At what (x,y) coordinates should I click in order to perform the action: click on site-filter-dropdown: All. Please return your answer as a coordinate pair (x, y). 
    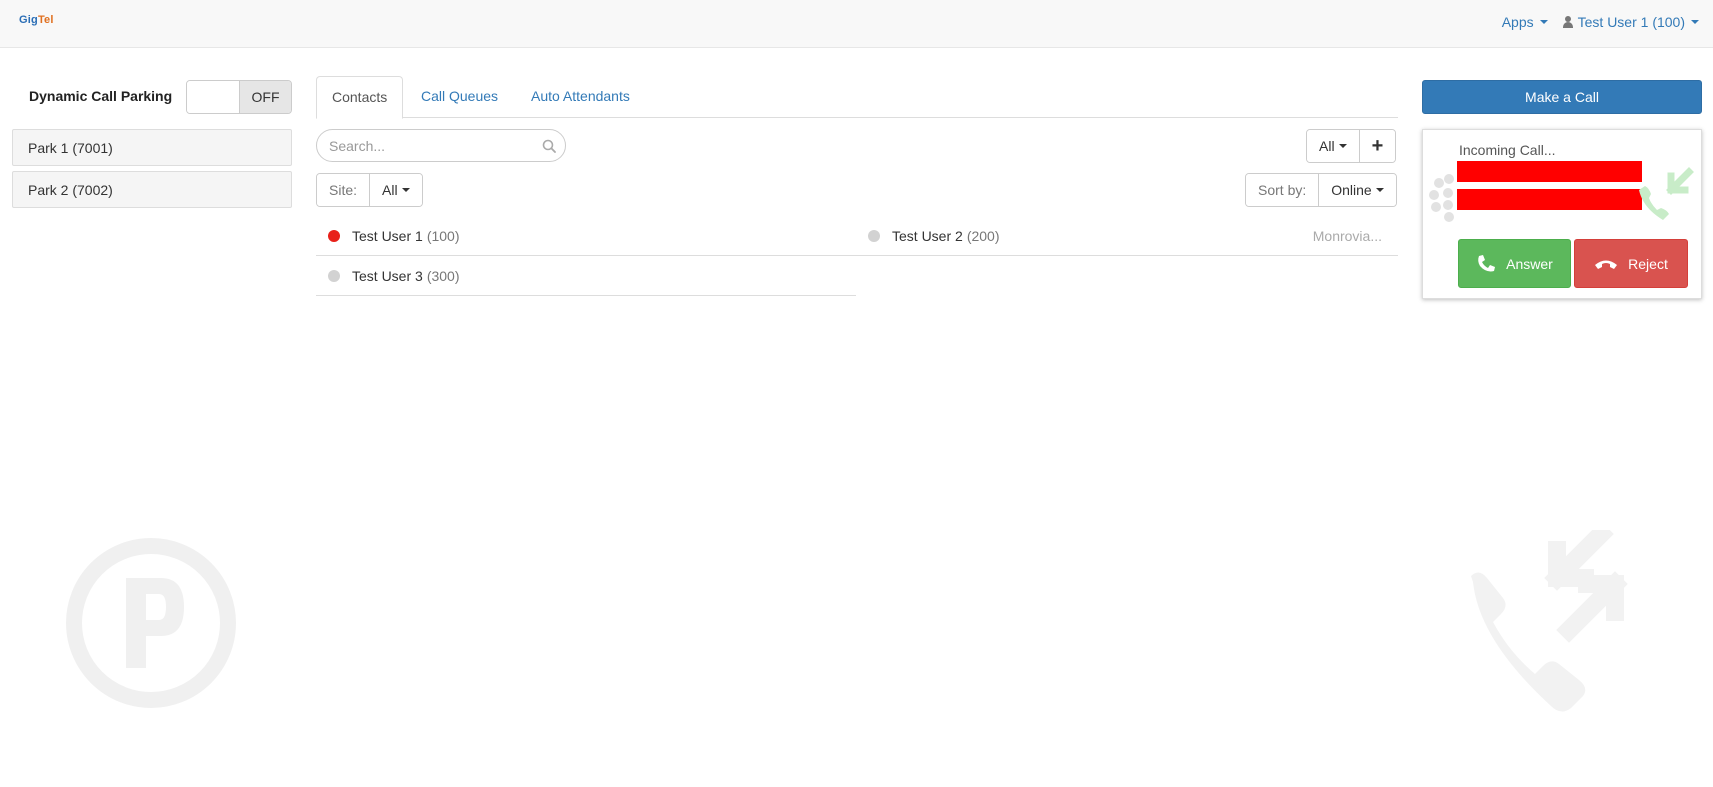
    Looking at the image, I should click on (395, 190).